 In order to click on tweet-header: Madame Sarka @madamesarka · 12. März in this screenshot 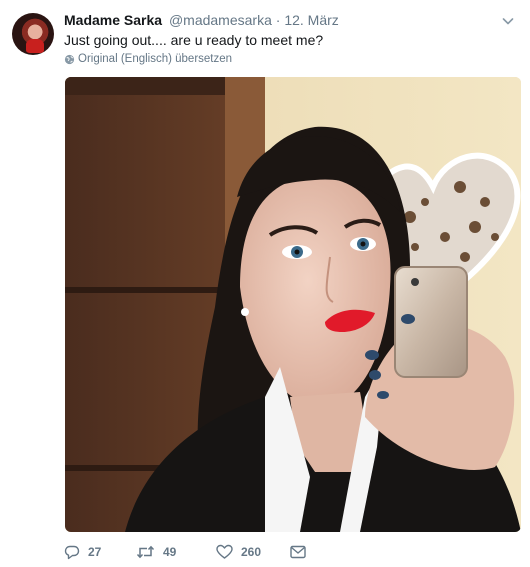, I will do `click(287, 21)`.